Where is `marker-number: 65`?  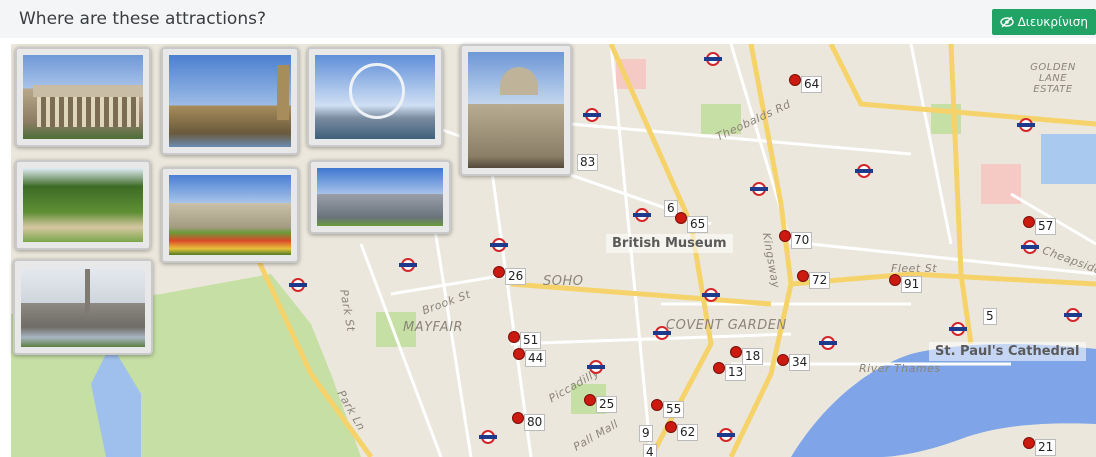 marker-number: 65 is located at coordinates (698, 224).